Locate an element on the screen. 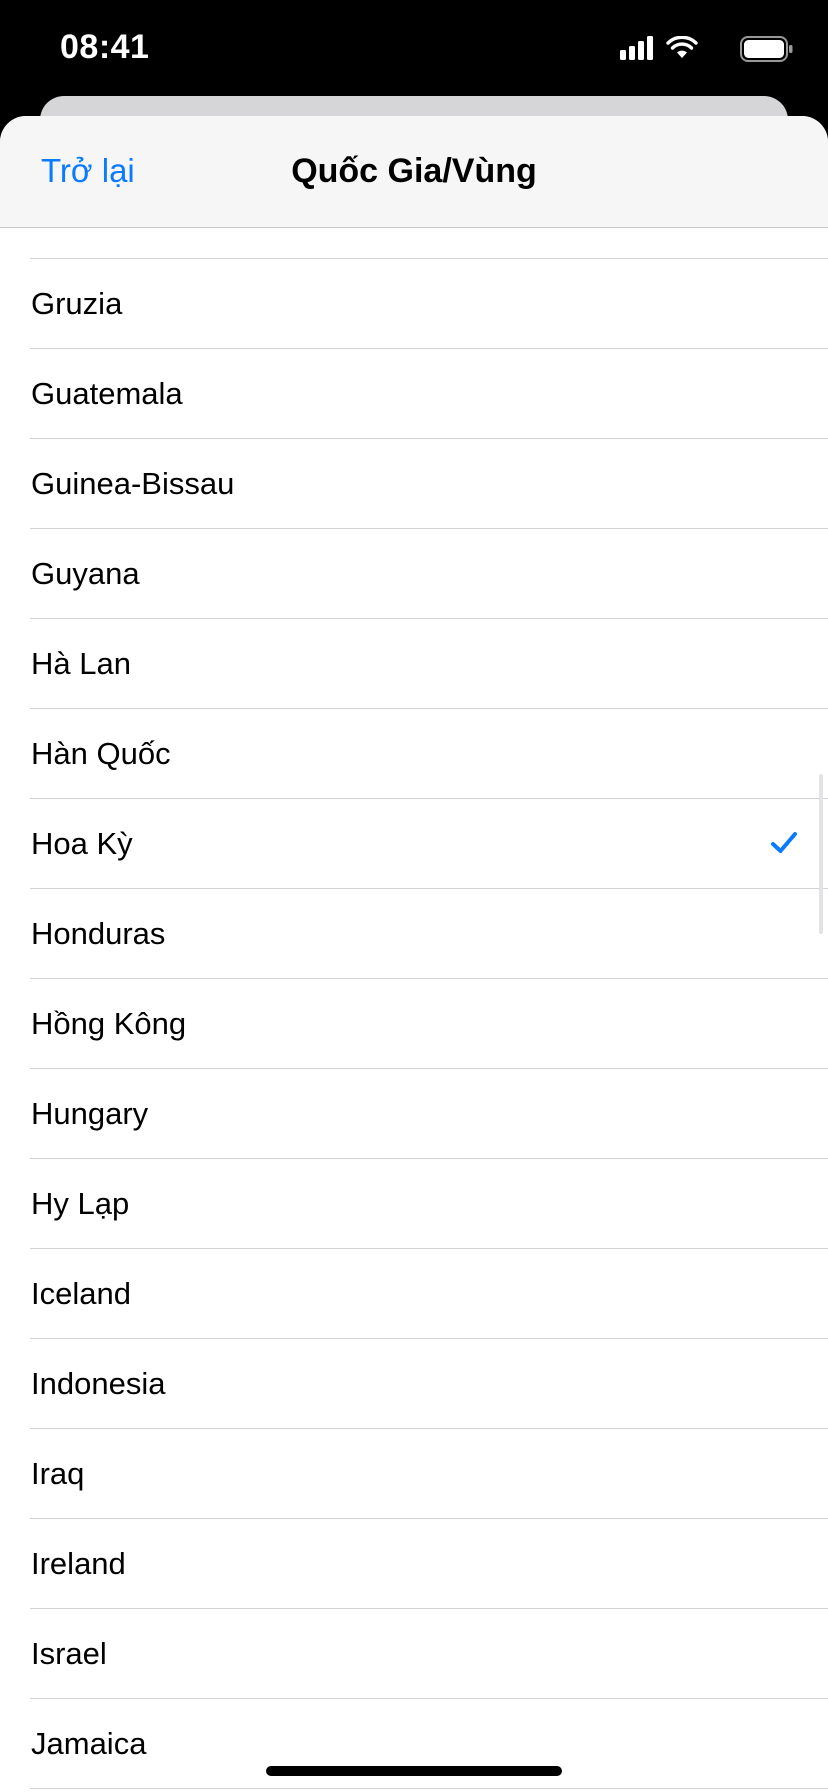  country-label: Honduras is located at coordinates (98, 933).